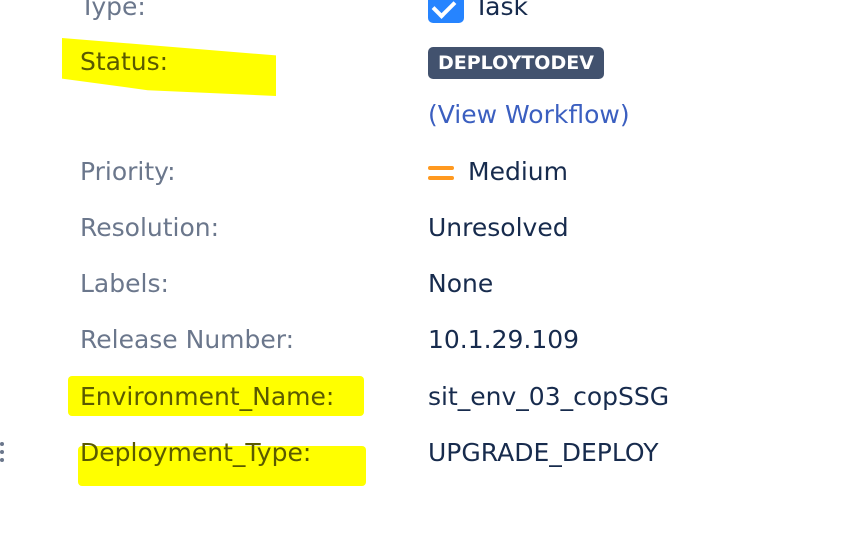  I want to click on deployment-type-label: Deployment_Type:, so click(196, 452).